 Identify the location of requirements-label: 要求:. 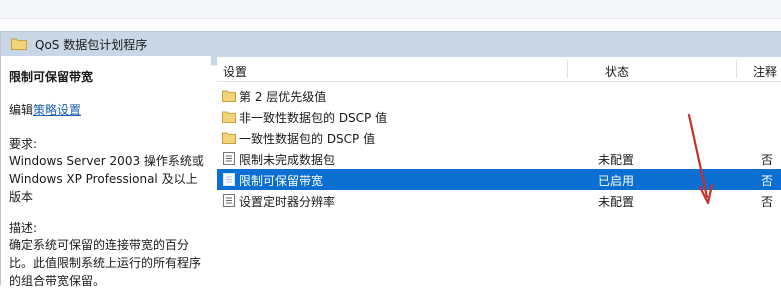
(23, 144).